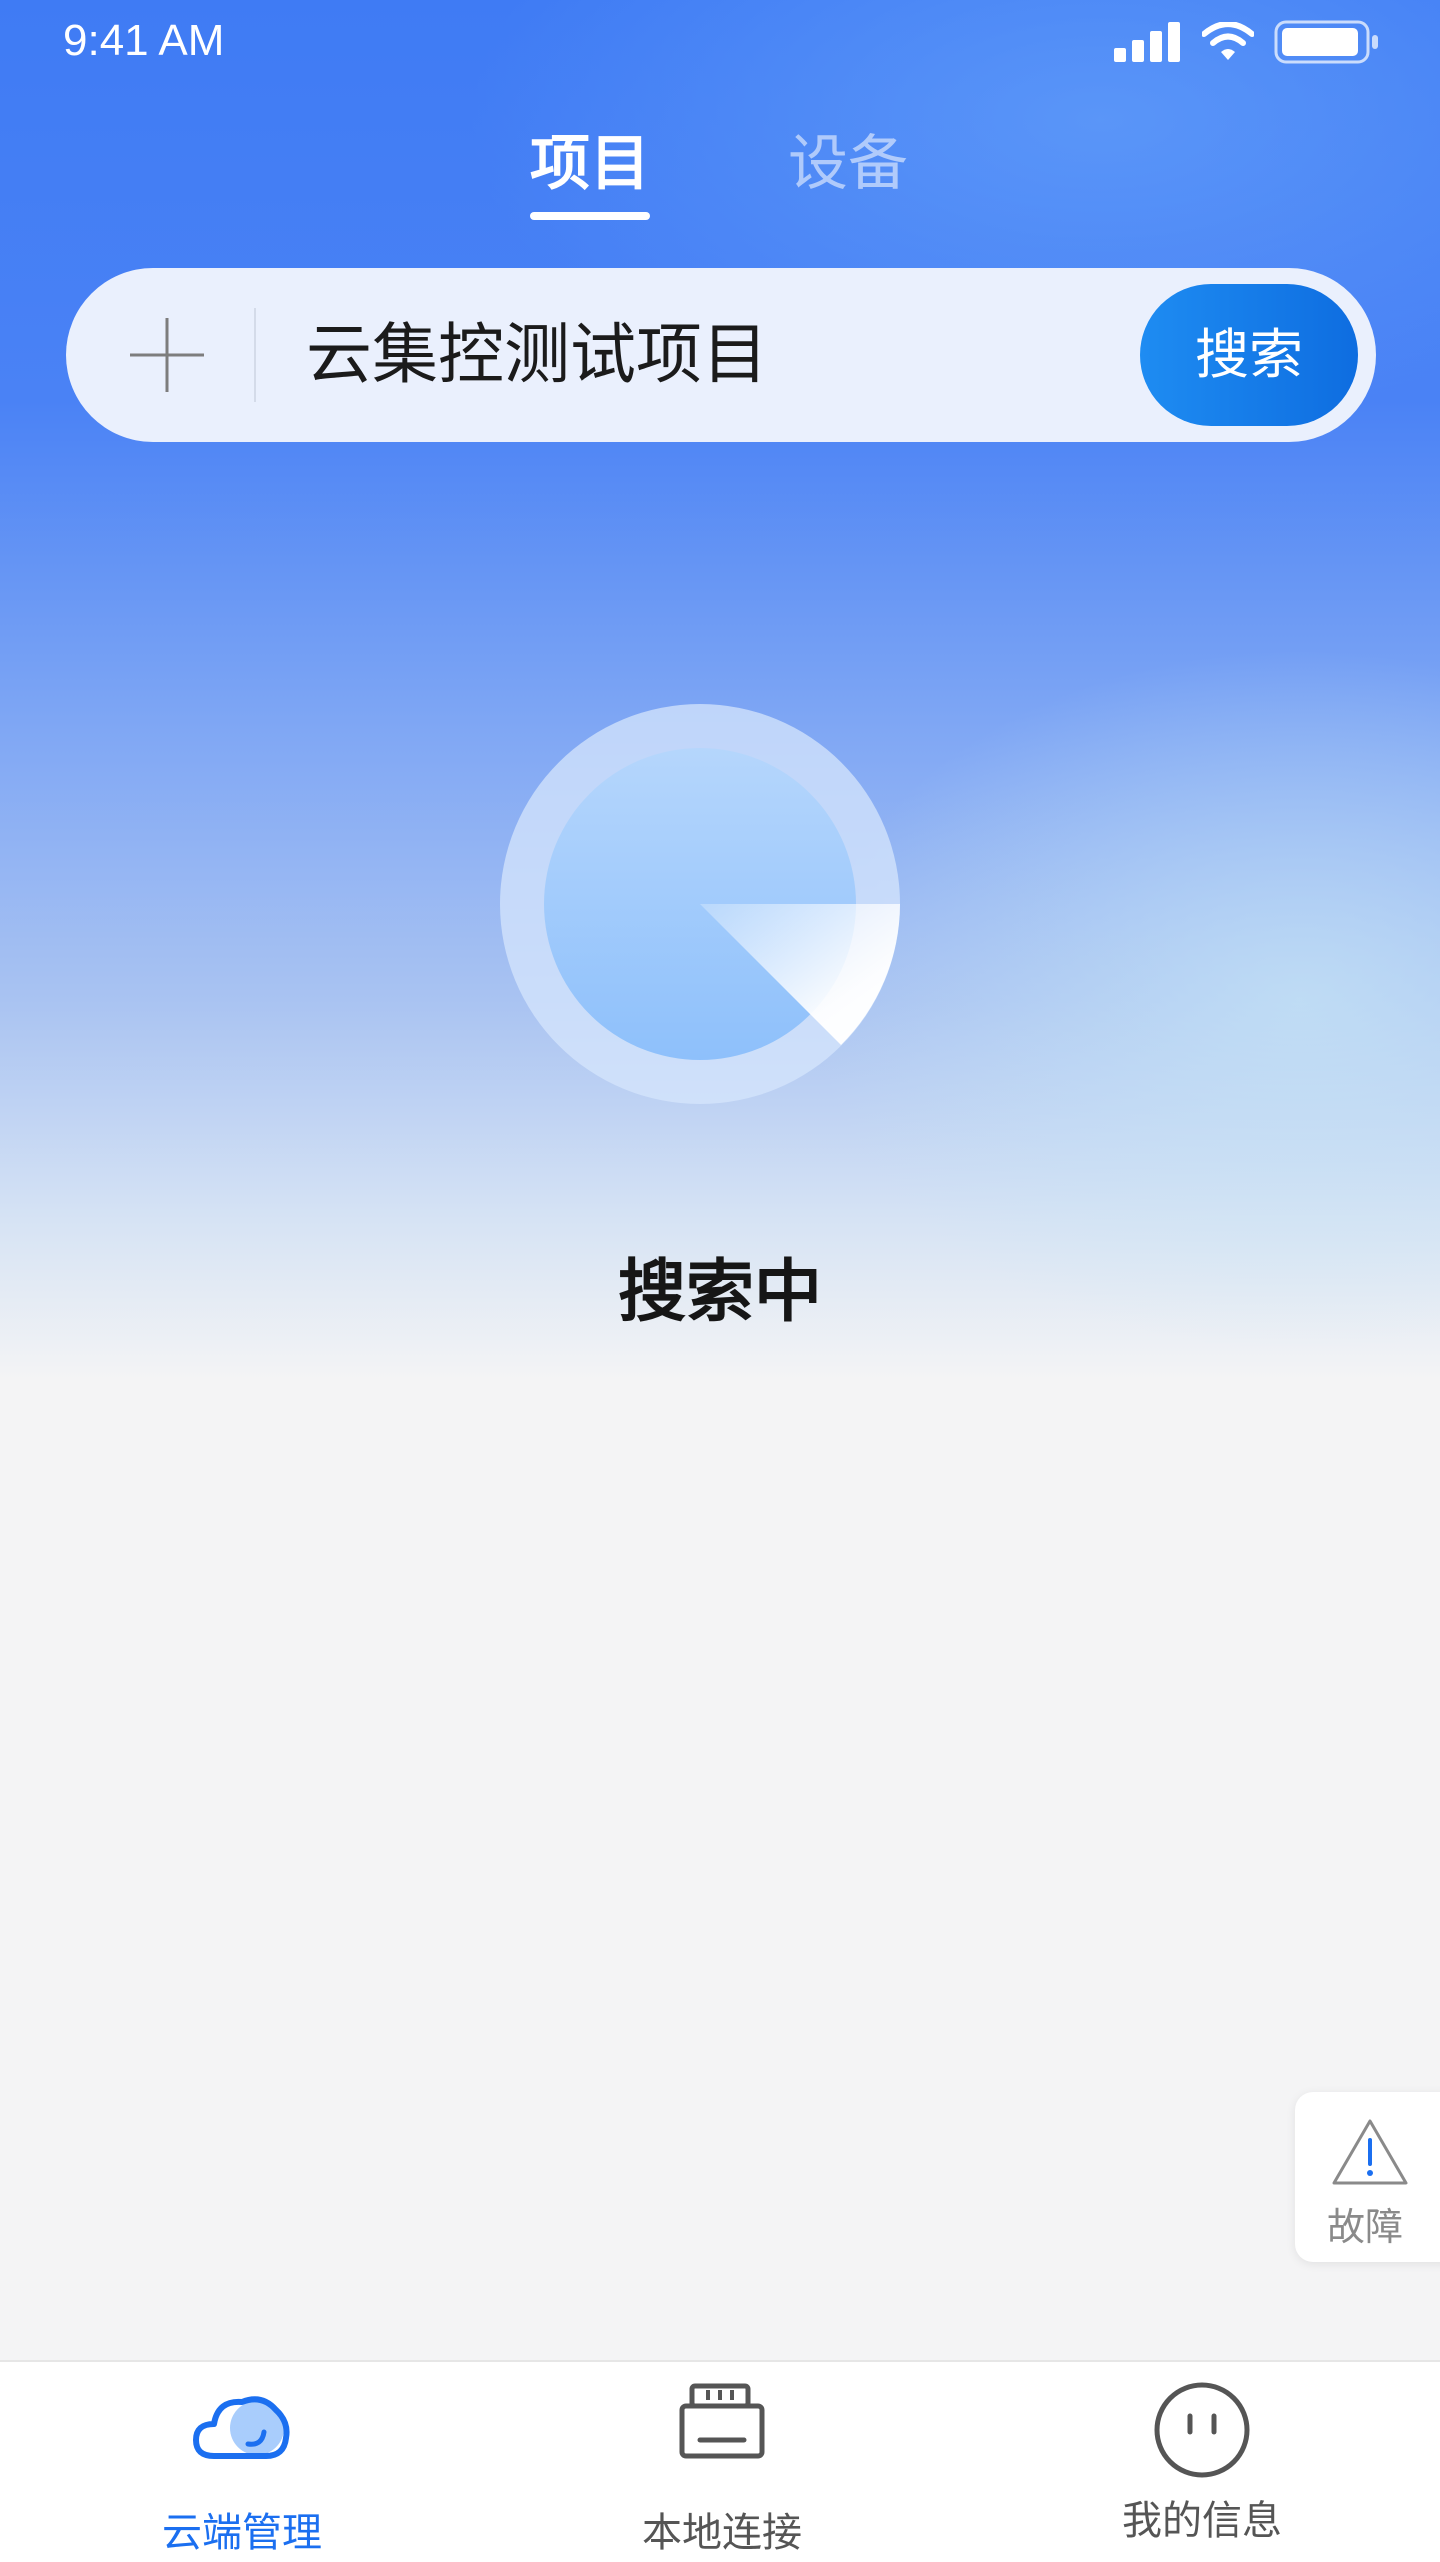  Describe the element at coordinates (700, 904) in the screenshot. I see `radar-loading-icon` at that location.